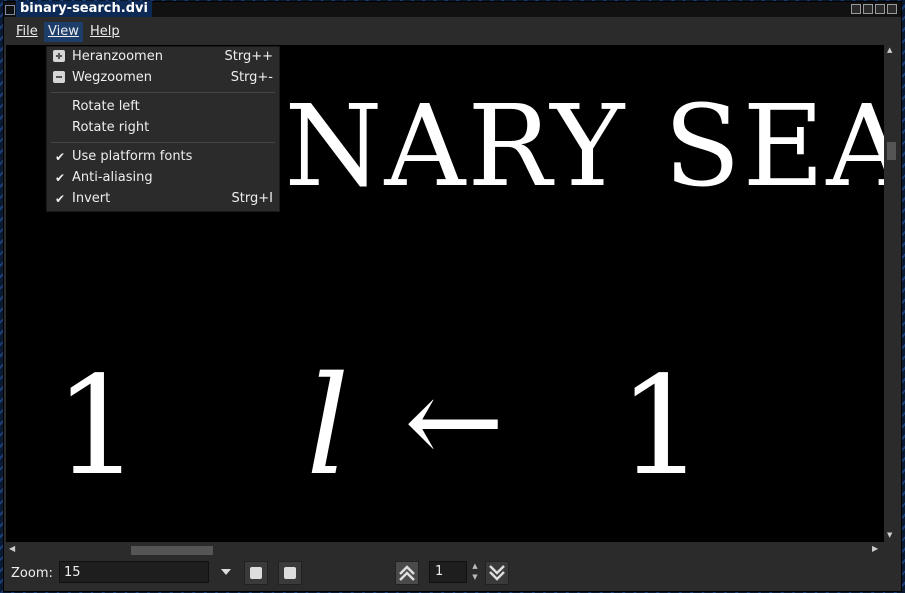  I want to click on chevron-down-icon, so click(226, 572).